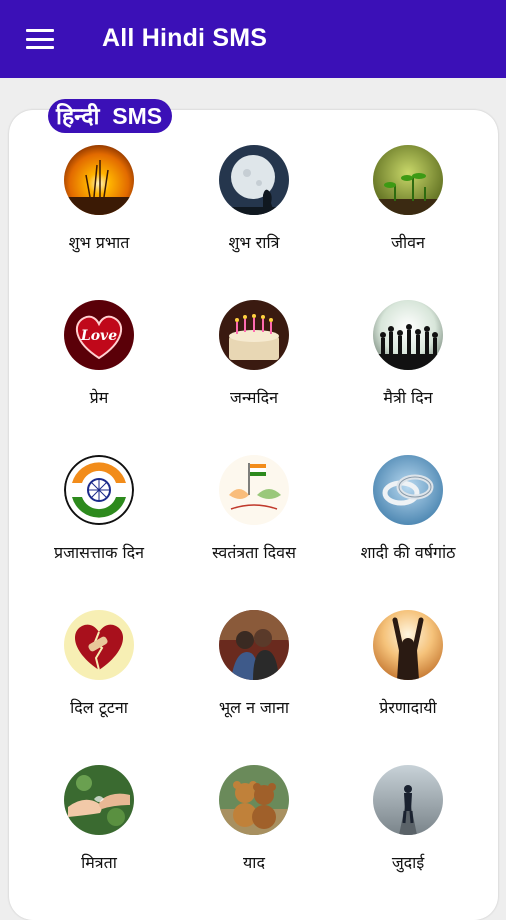  What do you see at coordinates (99, 862) in the screenshot?
I see `category-label: मित्रता` at bounding box center [99, 862].